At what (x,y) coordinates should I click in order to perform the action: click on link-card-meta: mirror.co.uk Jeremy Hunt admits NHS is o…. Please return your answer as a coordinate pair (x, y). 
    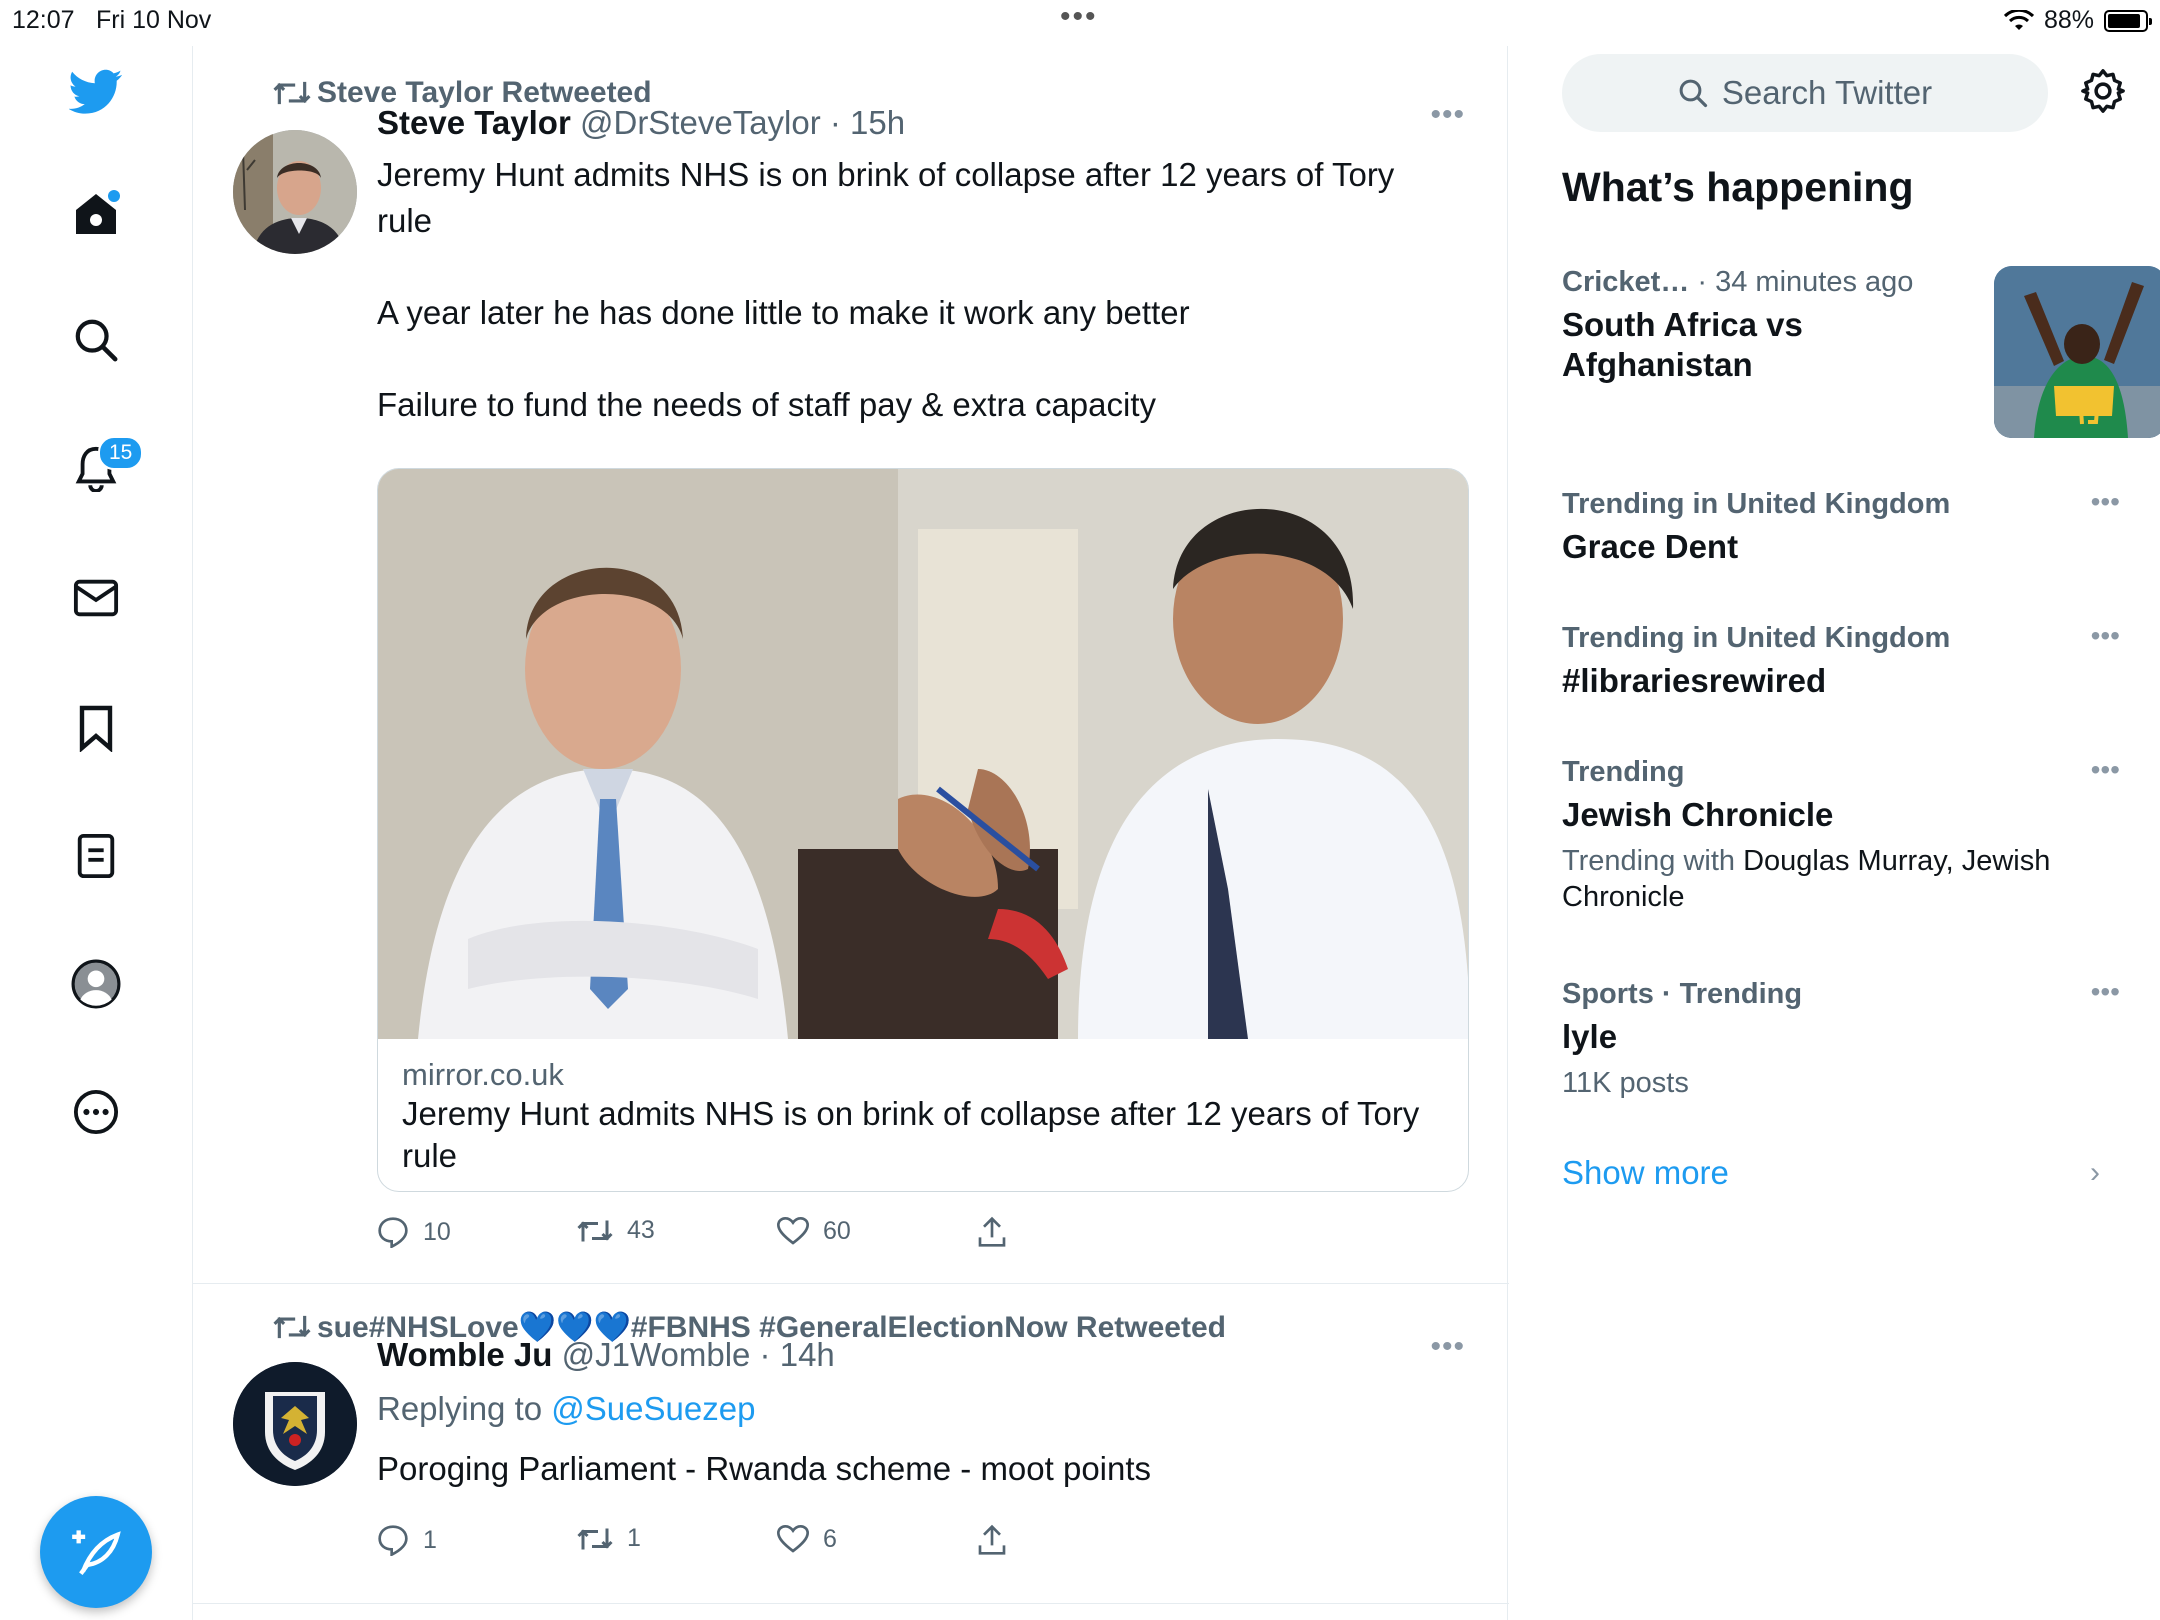
    Looking at the image, I should click on (923, 1115).